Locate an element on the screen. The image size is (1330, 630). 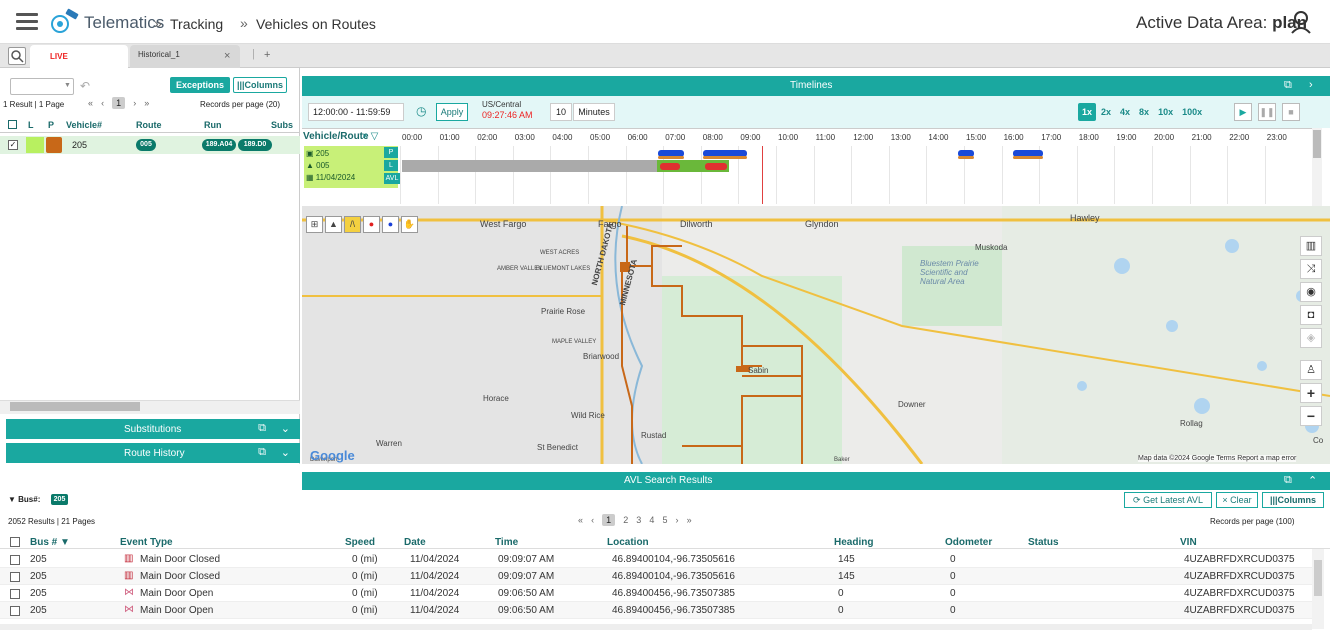
col-bus: Bus # ▼ is located at coordinates (50, 542).